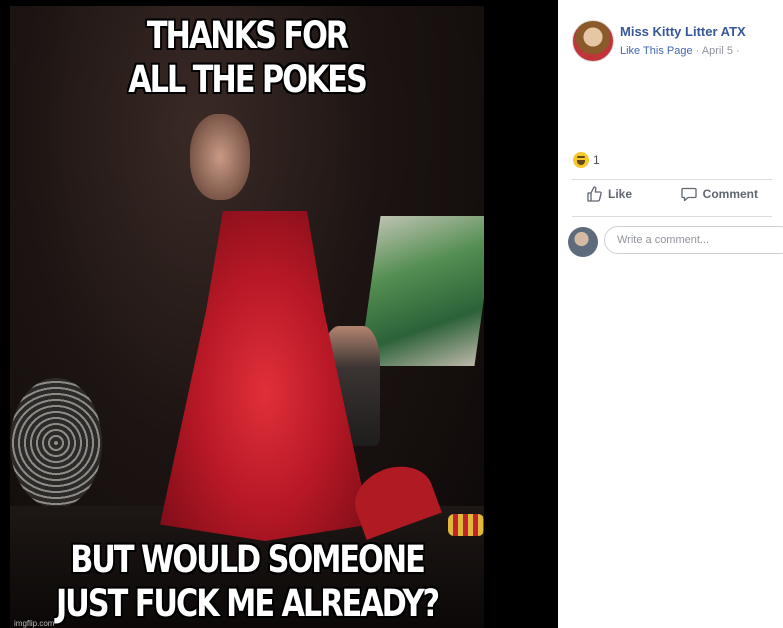 The width and height of the screenshot is (783, 628). I want to click on post-meta: Like This Page · April 5 ·, so click(680, 51).